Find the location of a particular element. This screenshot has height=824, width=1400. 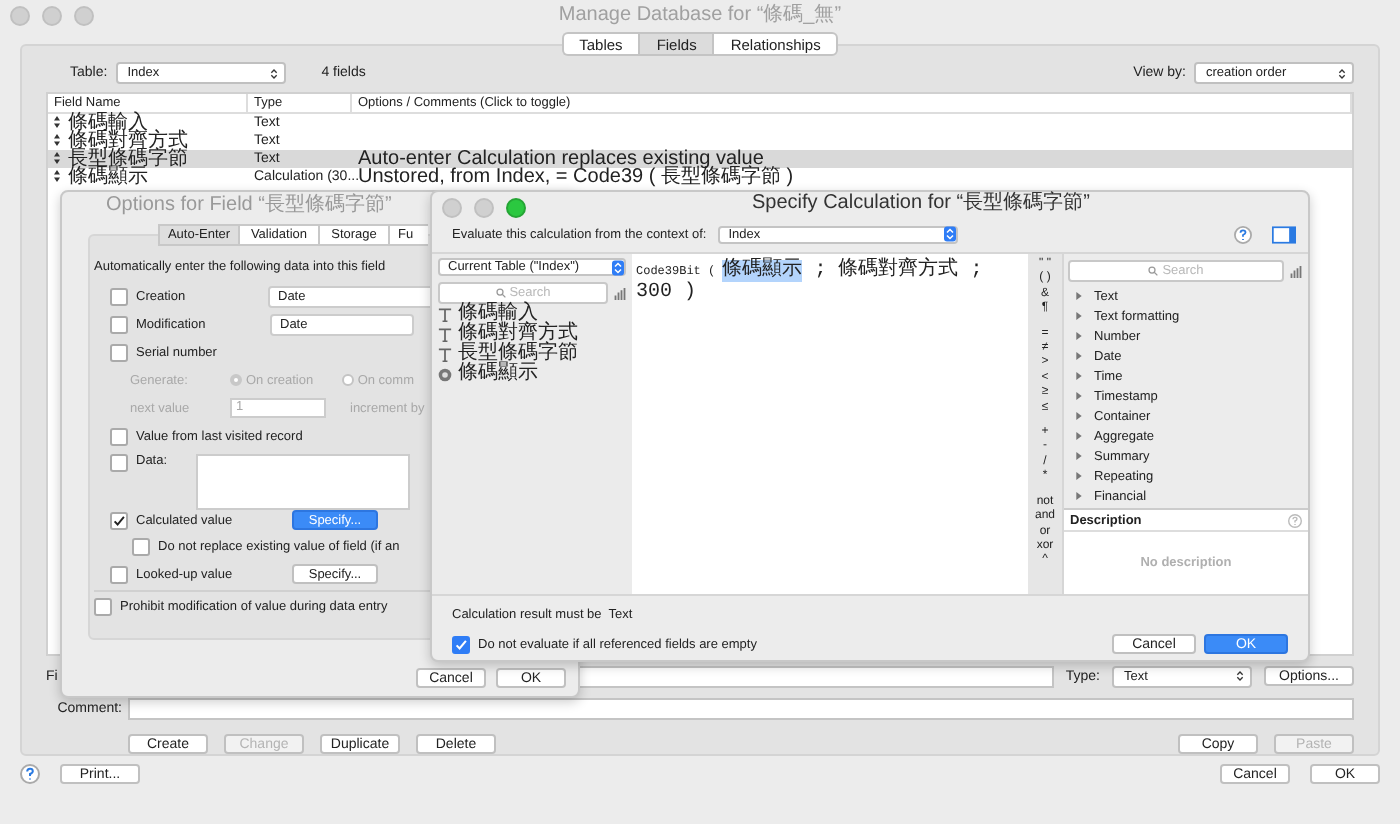

comment-input is located at coordinates (741, 708).